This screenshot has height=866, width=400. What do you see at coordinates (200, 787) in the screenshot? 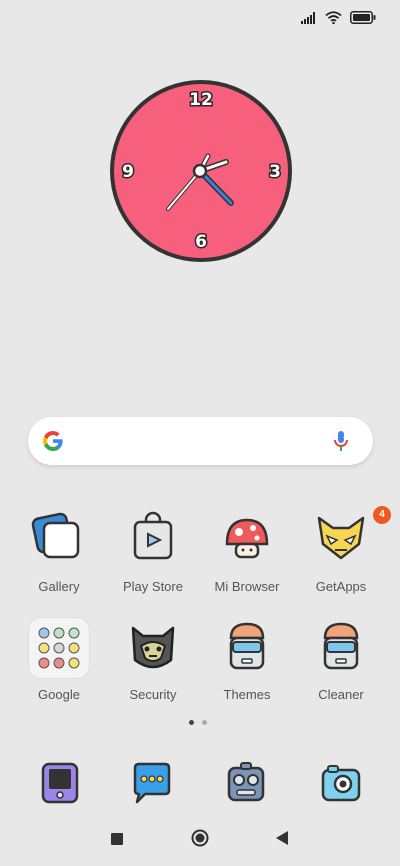
I see `dock` at bounding box center [200, 787].